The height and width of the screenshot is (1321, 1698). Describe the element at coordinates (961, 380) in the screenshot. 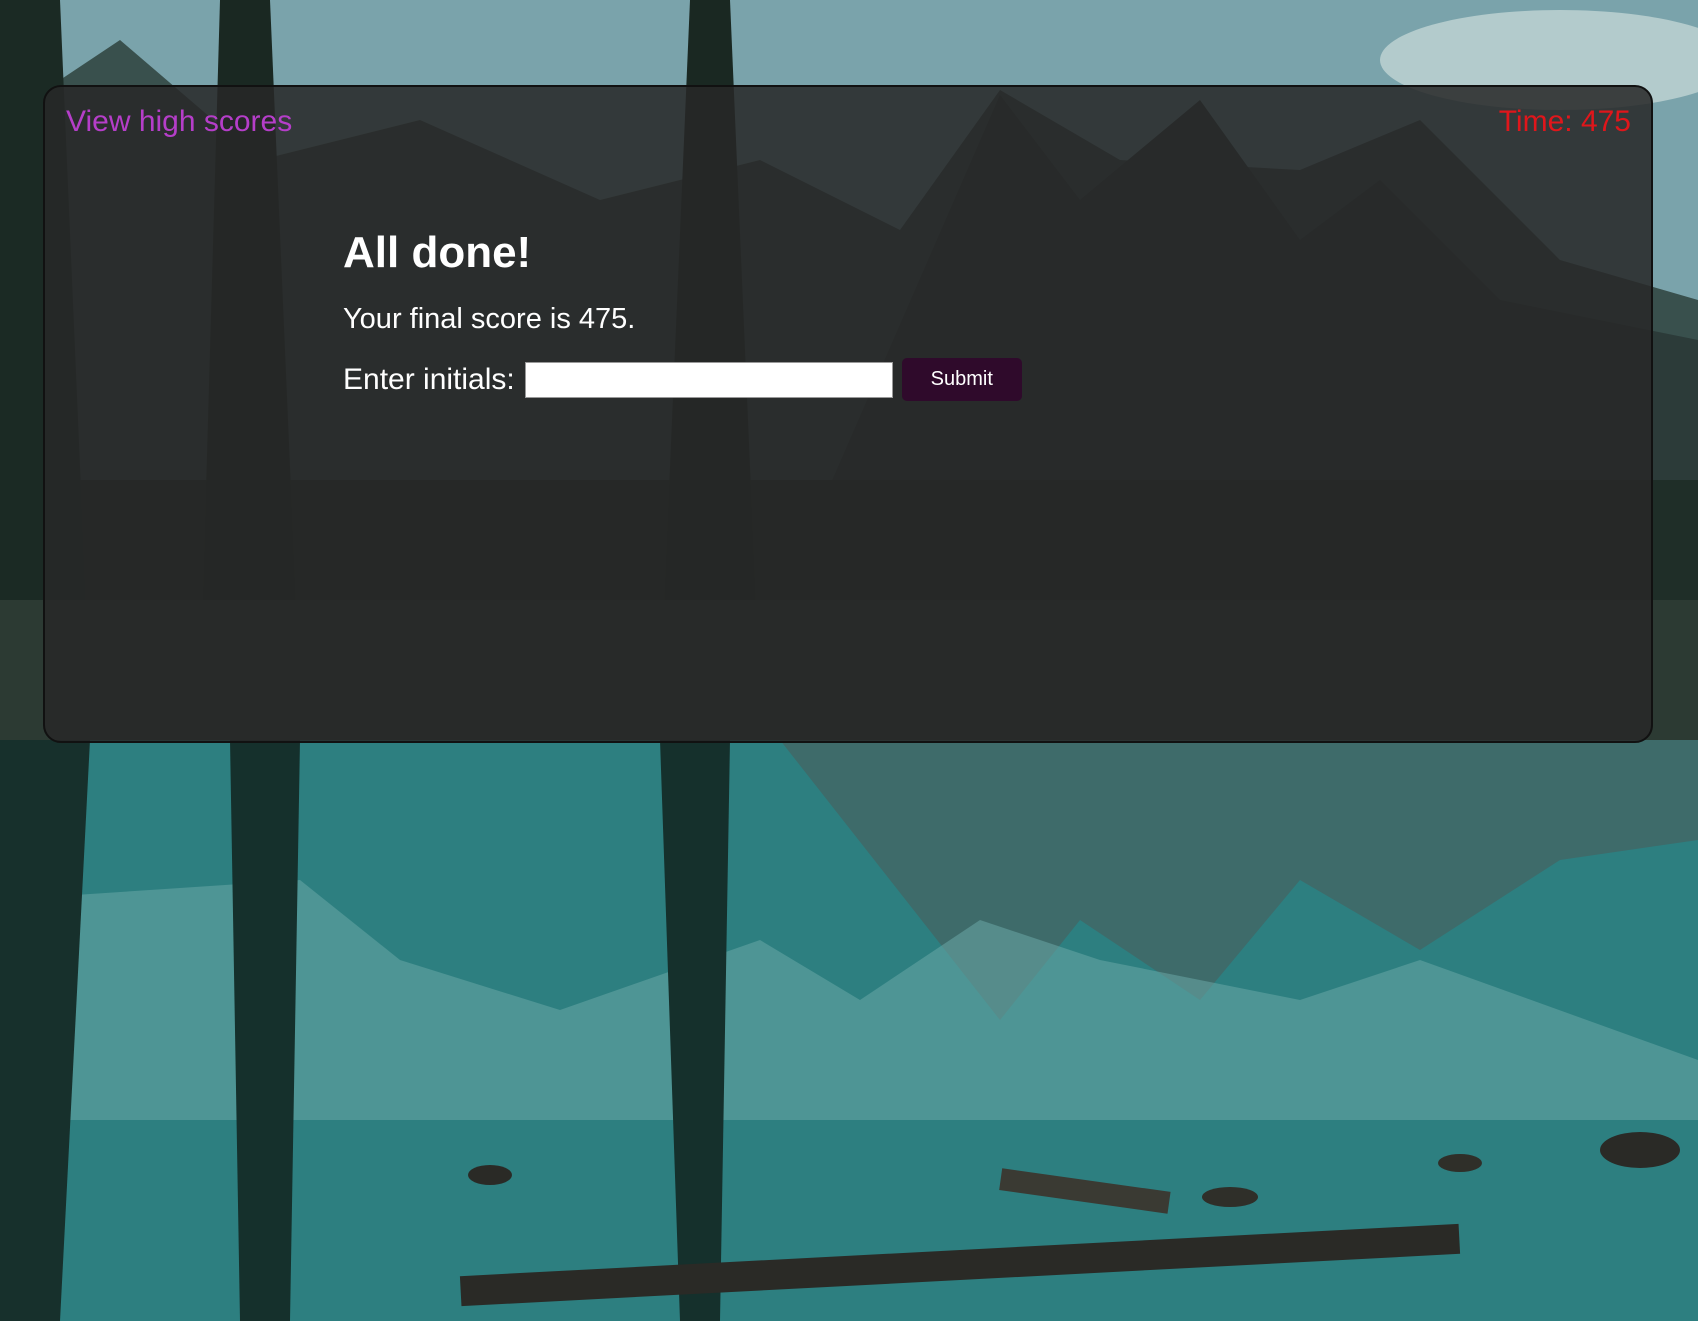

I see `submit-button: Submit` at that location.